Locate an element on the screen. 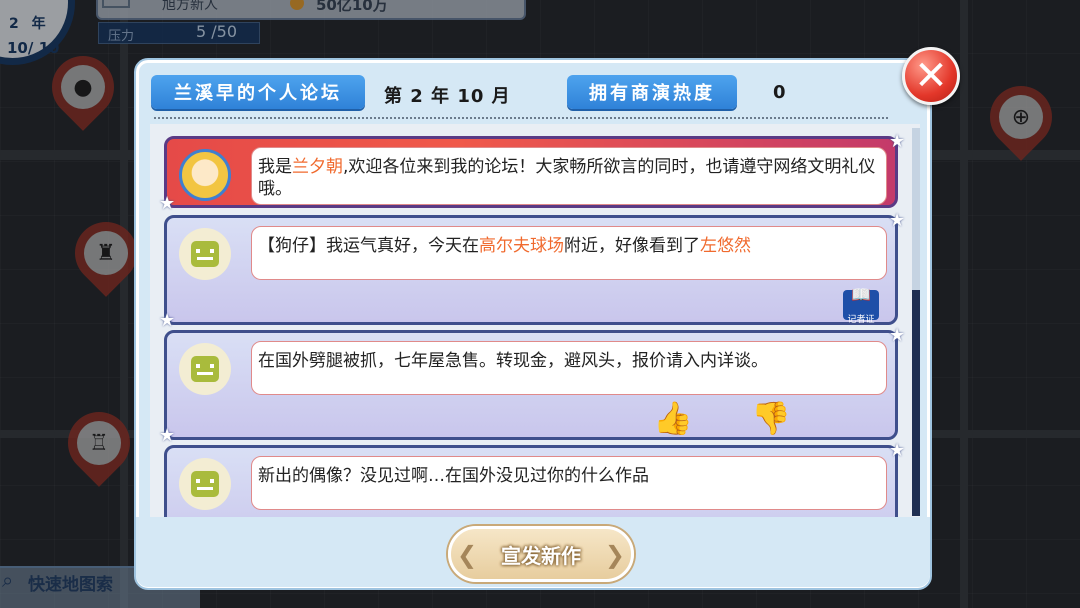 The width and height of the screenshot is (1080, 608). list-item: ★ ★ 在国外劈腿被抓，七年屋急售。转现金，避风头，报价请入内详谈。 👍 👎 is located at coordinates (532, 385).